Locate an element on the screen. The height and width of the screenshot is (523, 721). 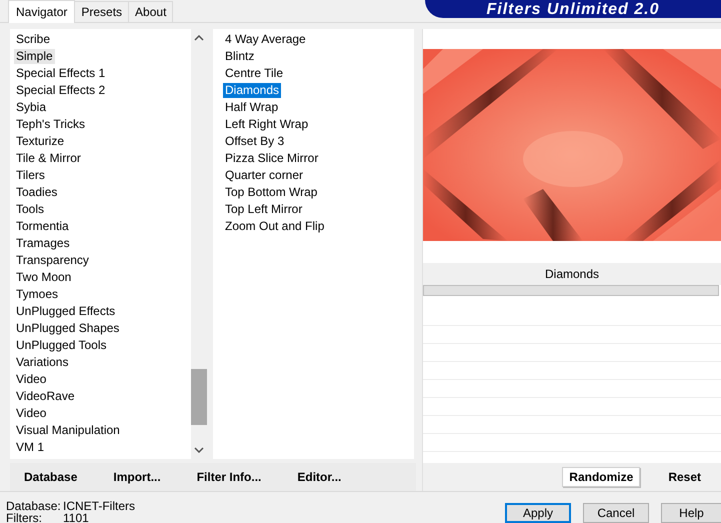
filter-item: Left Right Wrap is located at coordinates (266, 124).